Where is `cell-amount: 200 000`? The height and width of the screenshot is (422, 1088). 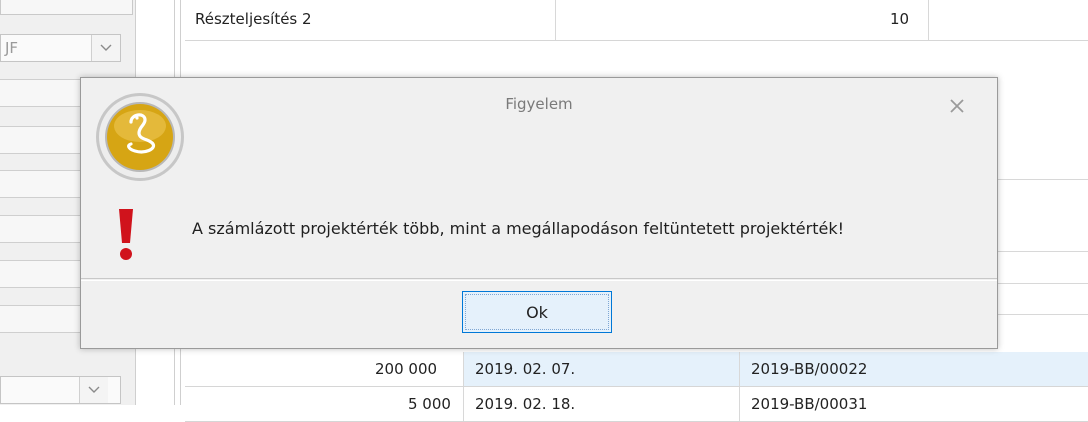 cell-amount: 200 000 is located at coordinates (406, 369).